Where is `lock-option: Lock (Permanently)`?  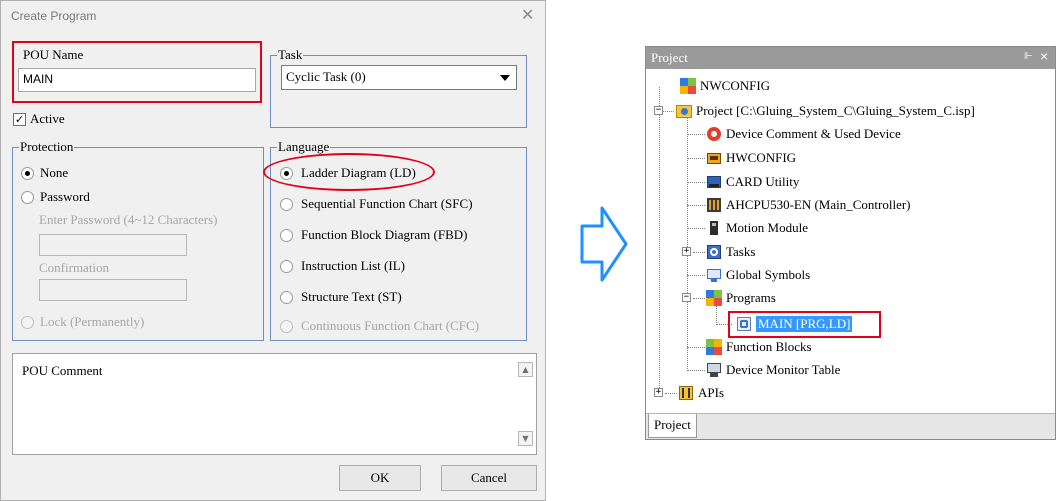 lock-option: Lock (Permanently) is located at coordinates (82, 322).